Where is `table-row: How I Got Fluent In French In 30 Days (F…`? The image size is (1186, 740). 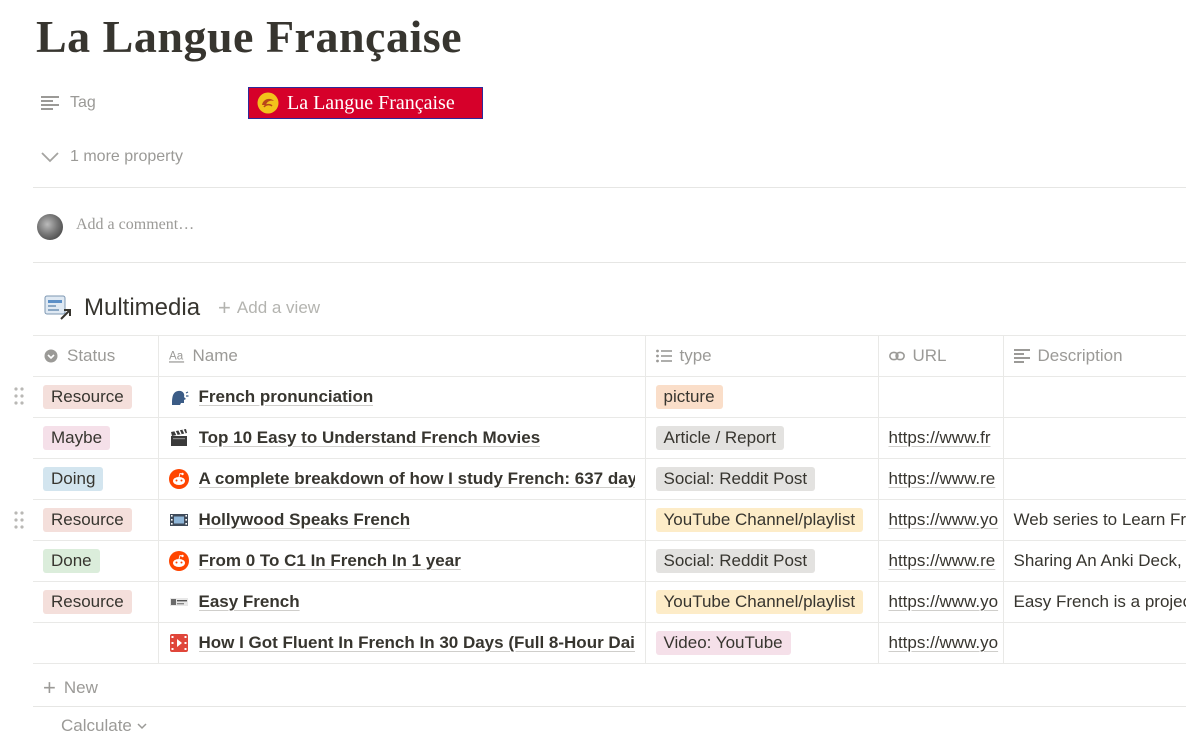 table-row: How I Got Fluent In French In 30 Days (F… is located at coordinates (609, 643).